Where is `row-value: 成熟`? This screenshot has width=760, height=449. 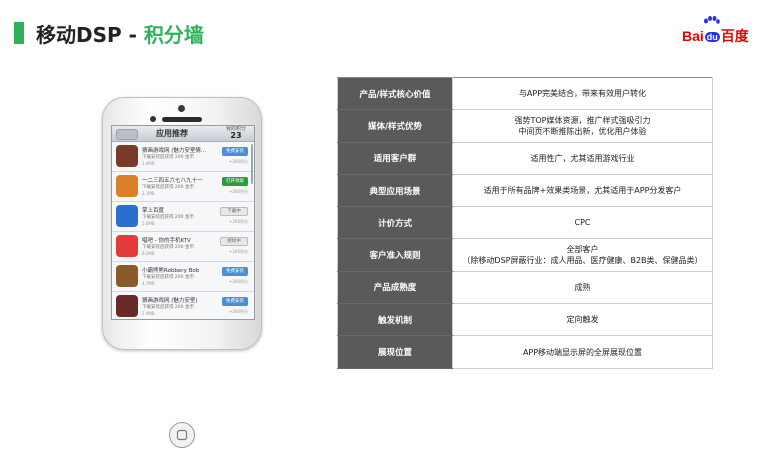
row-value: 成熟 is located at coordinates (582, 287).